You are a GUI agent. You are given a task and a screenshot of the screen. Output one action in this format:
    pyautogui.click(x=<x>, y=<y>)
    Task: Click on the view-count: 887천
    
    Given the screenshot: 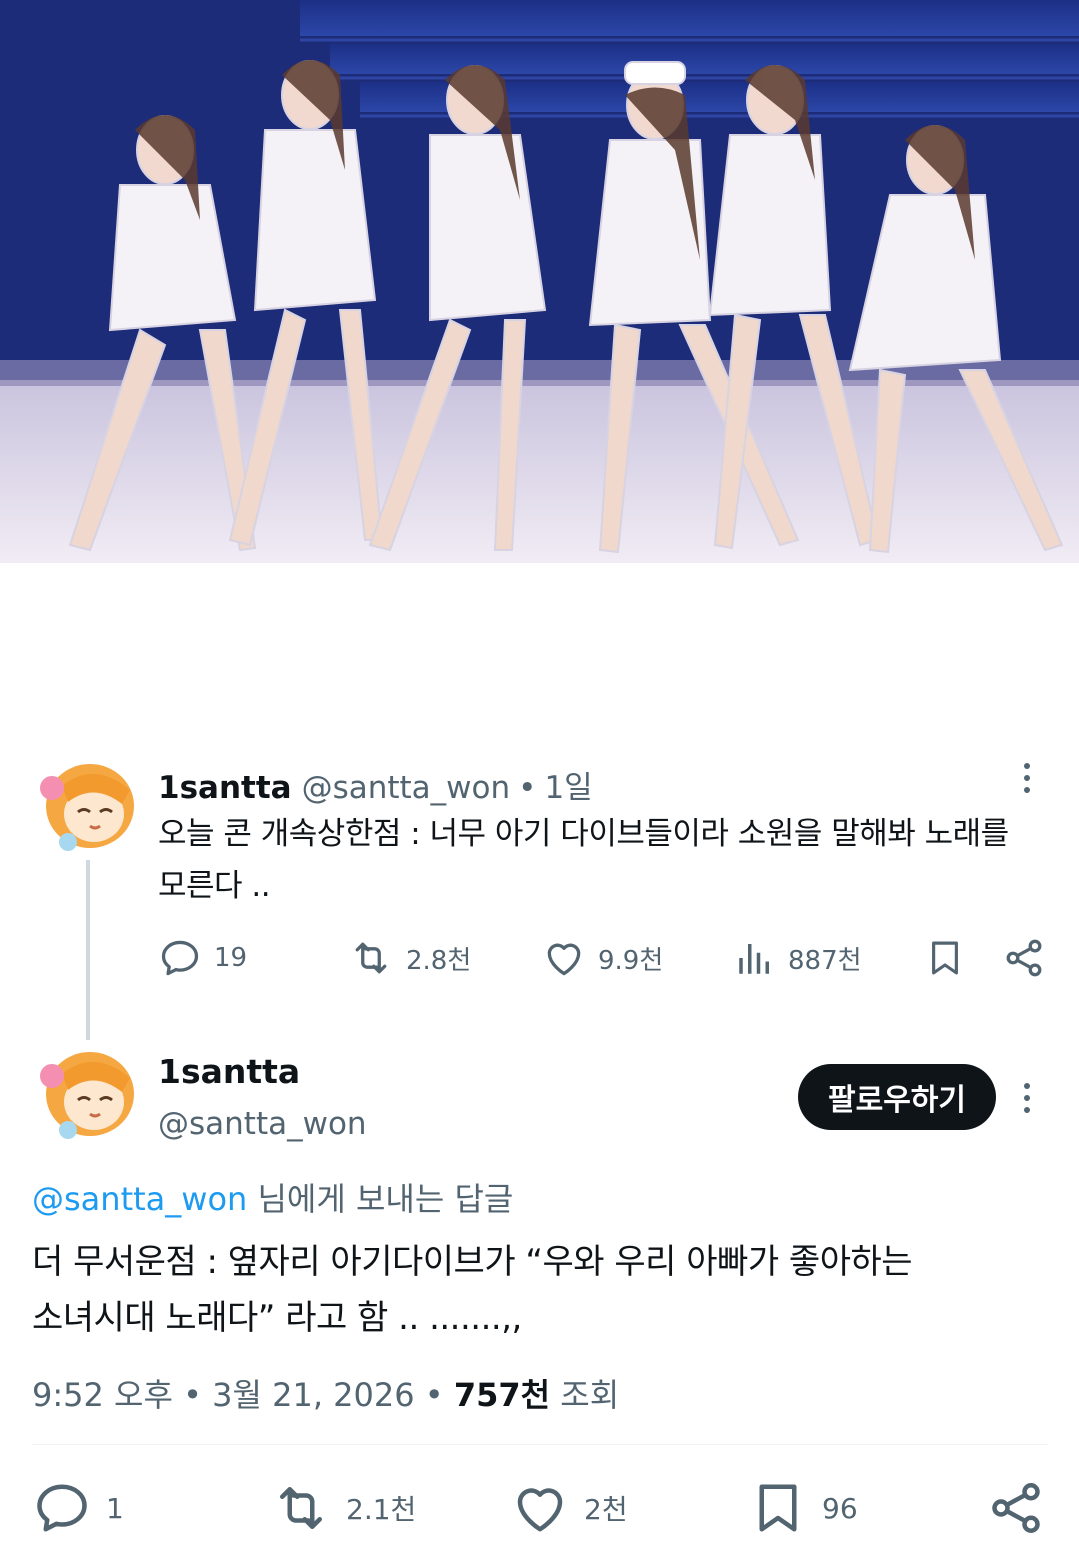 What is the action you would take?
    pyautogui.click(x=825, y=960)
    